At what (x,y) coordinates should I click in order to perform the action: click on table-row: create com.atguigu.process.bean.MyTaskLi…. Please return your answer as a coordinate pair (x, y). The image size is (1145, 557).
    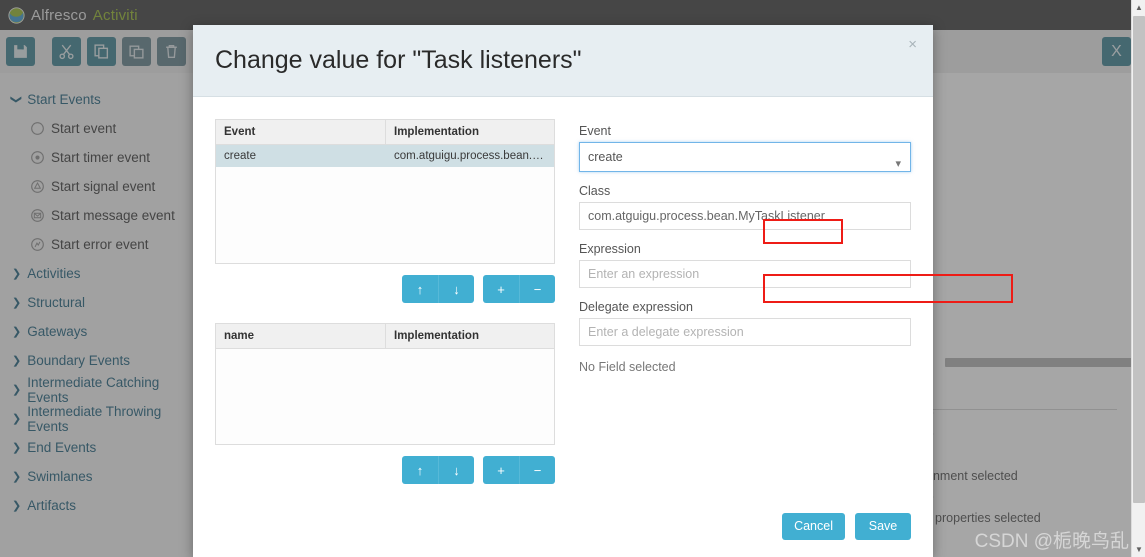
    Looking at the image, I should click on (385, 156).